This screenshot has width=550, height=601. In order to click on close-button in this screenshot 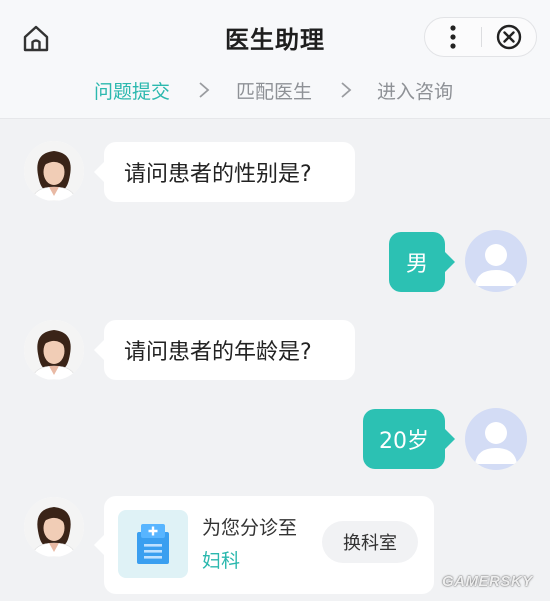, I will do `click(509, 37)`.